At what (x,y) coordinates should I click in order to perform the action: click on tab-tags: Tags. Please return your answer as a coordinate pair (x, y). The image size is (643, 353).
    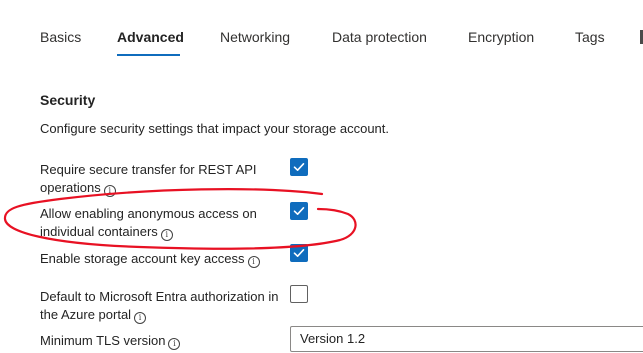
    Looking at the image, I should click on (590, 37).